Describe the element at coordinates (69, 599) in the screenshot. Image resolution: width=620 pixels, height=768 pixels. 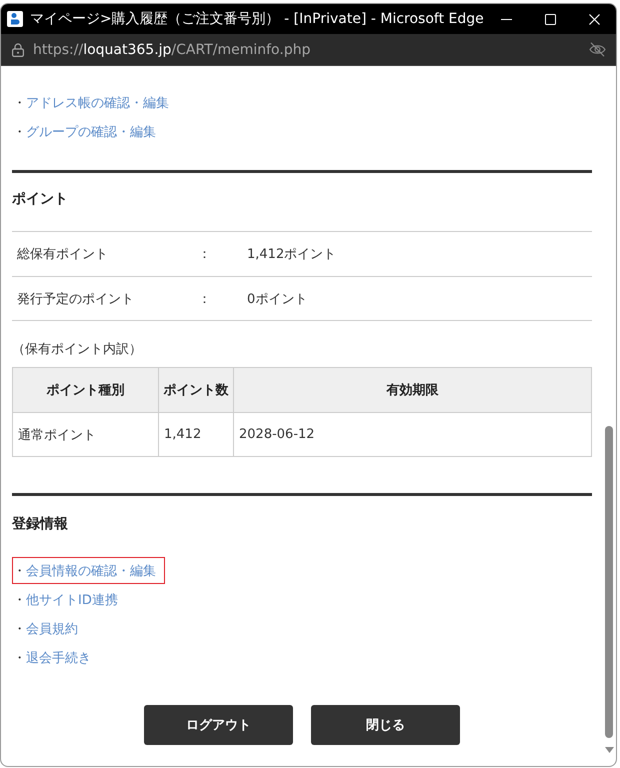
I see `text-link: ・他サイトID連携` at that location.